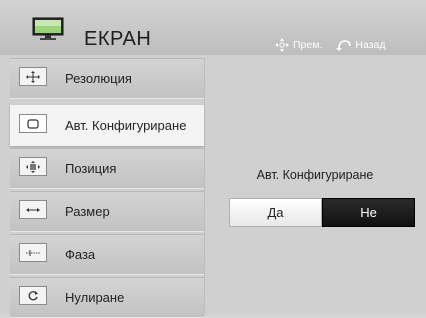 The height and width of the screenshot is (318, 426). I want to click on sidebar-item-label: Авт. Конфигуриране, so click(126, 125).